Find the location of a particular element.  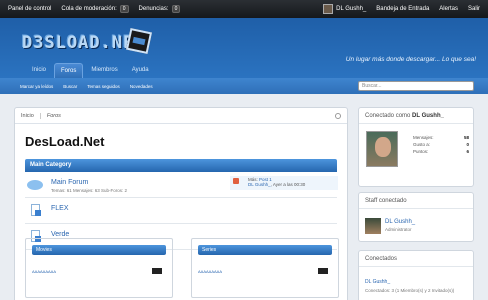

stat-value: 6 is located at coordinates (467, 151).